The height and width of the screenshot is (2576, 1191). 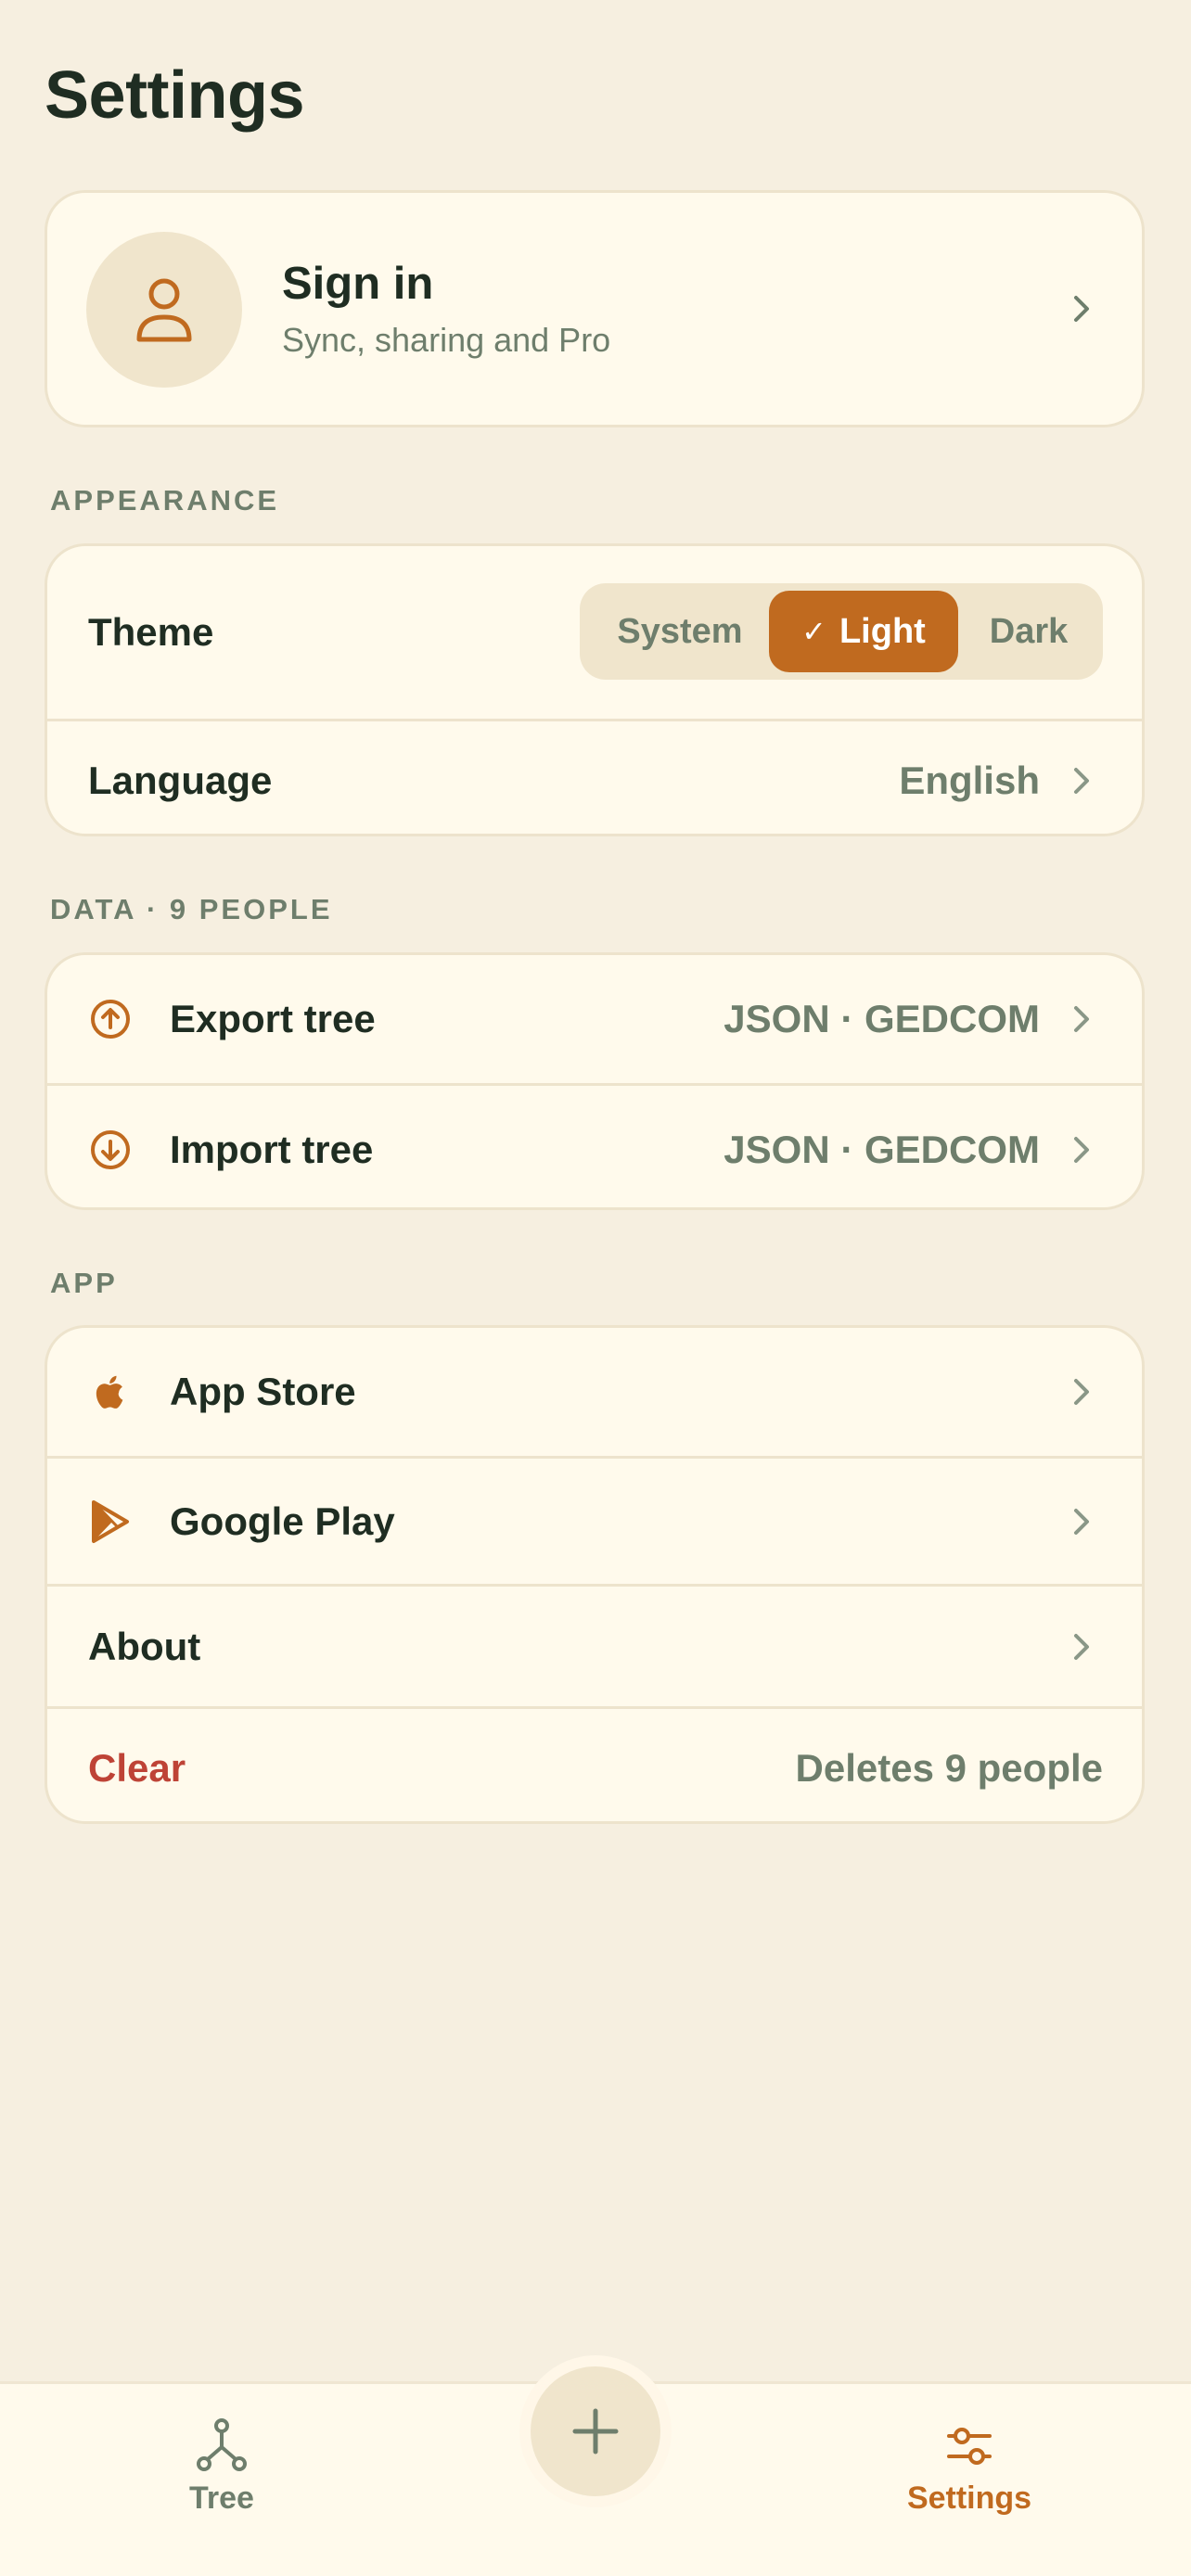 What do you see at coordinates (814, 632) in the screenshot?
I see `checkmark-icon: ✓` at bounding box center [814, 632].